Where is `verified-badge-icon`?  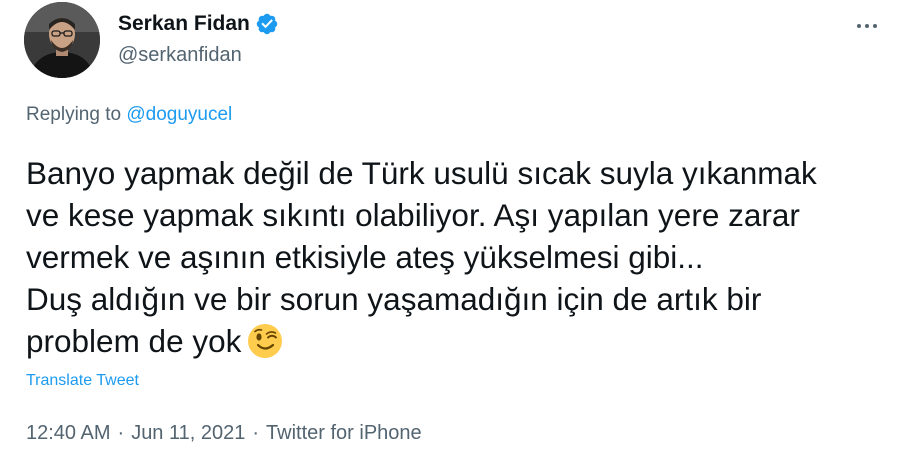 verified-badge-icon is located at coordinates (267, 24).